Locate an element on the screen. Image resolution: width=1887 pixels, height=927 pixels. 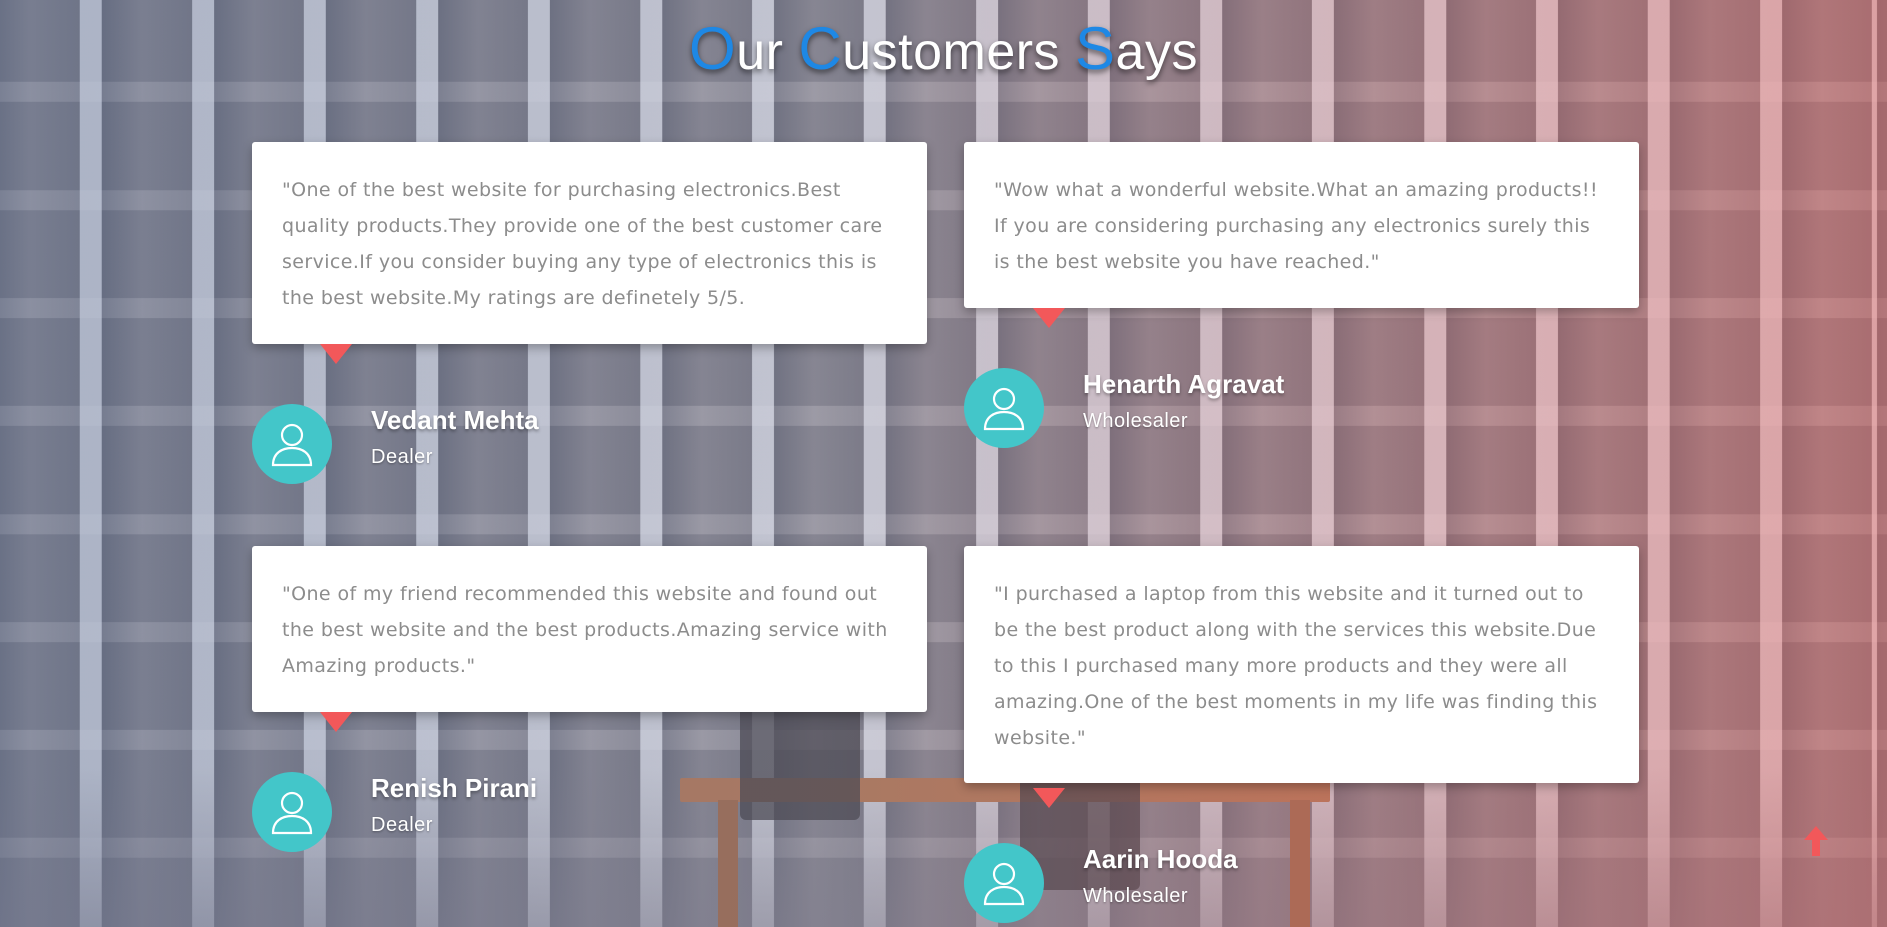
customer-name: Aarin Hooda is located at coordinates (1160, 859).